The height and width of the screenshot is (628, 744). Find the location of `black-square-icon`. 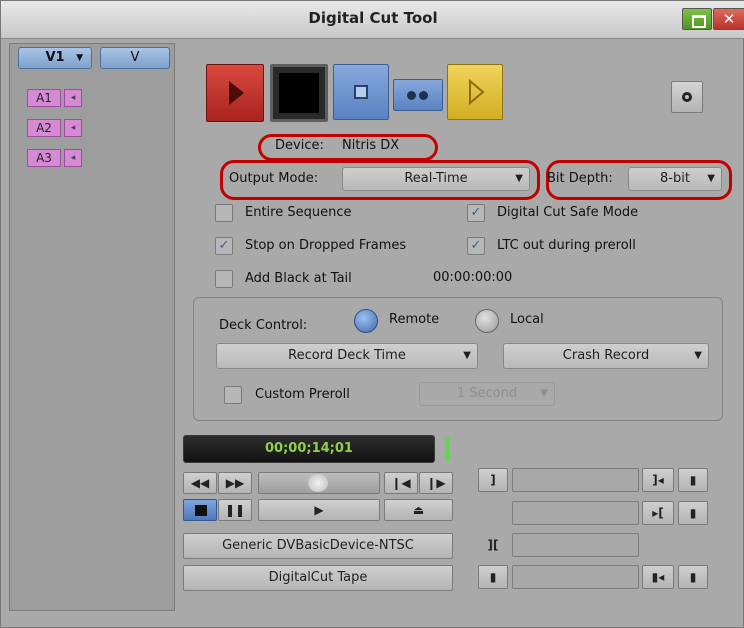

black-square-icon is located at coordinates (299, 93).